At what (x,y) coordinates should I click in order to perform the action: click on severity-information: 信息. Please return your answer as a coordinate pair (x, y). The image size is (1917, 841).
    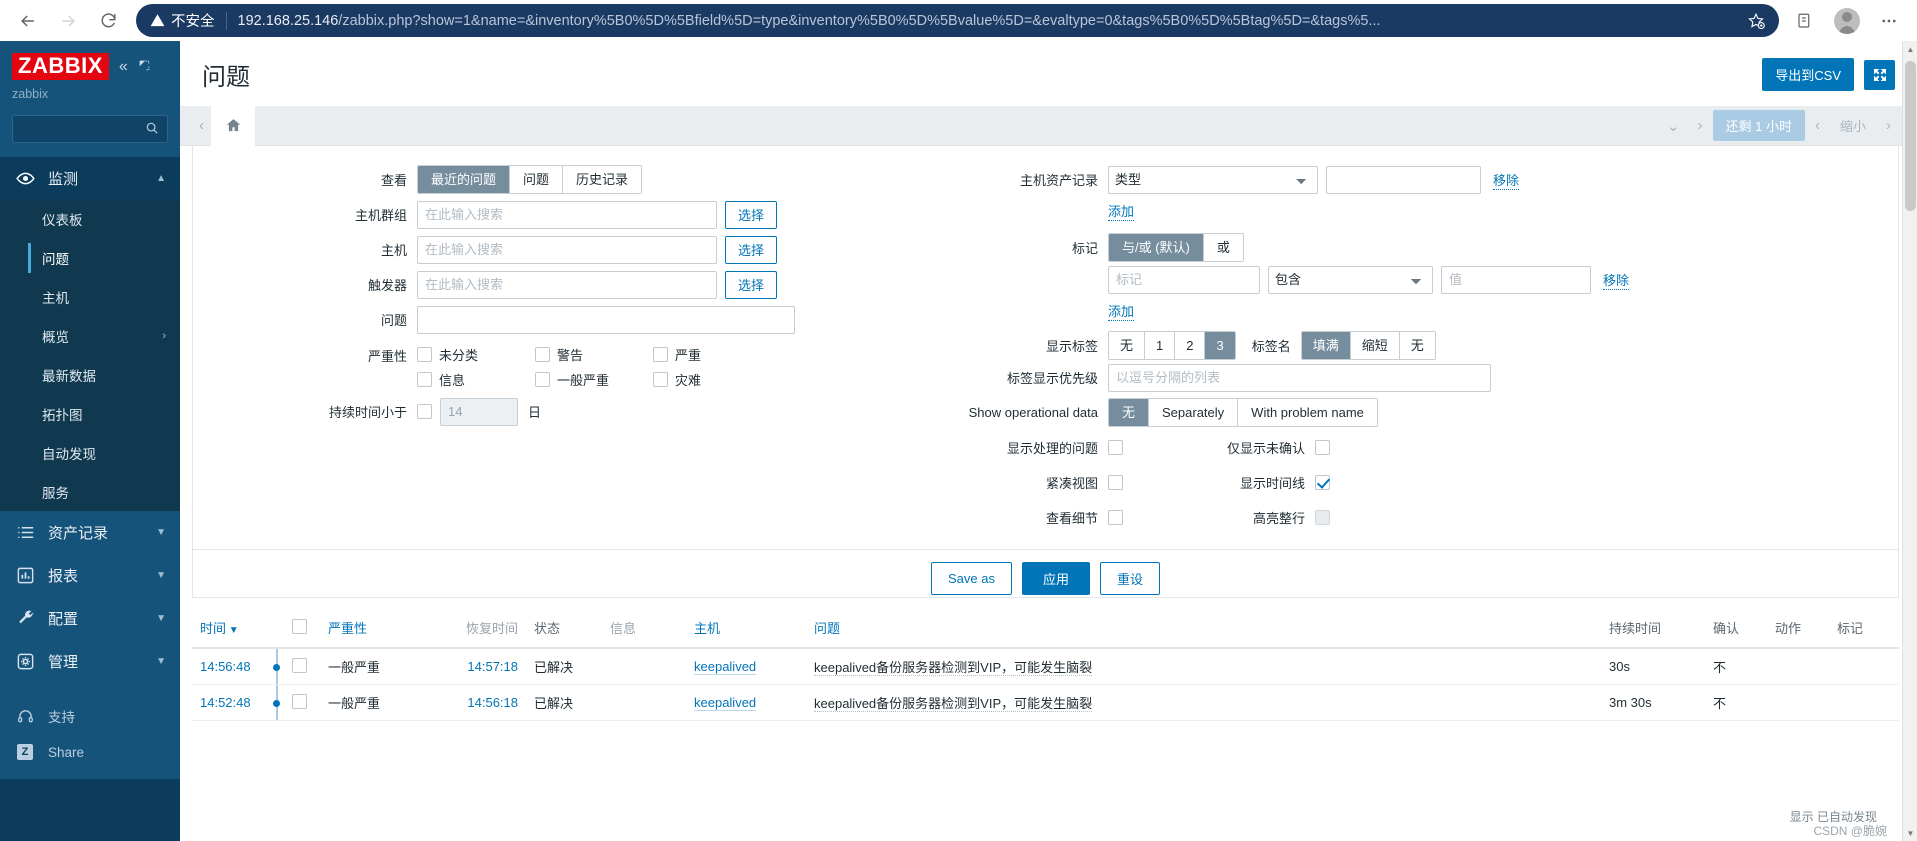
    Looking at the image, I should click on (476, 379).